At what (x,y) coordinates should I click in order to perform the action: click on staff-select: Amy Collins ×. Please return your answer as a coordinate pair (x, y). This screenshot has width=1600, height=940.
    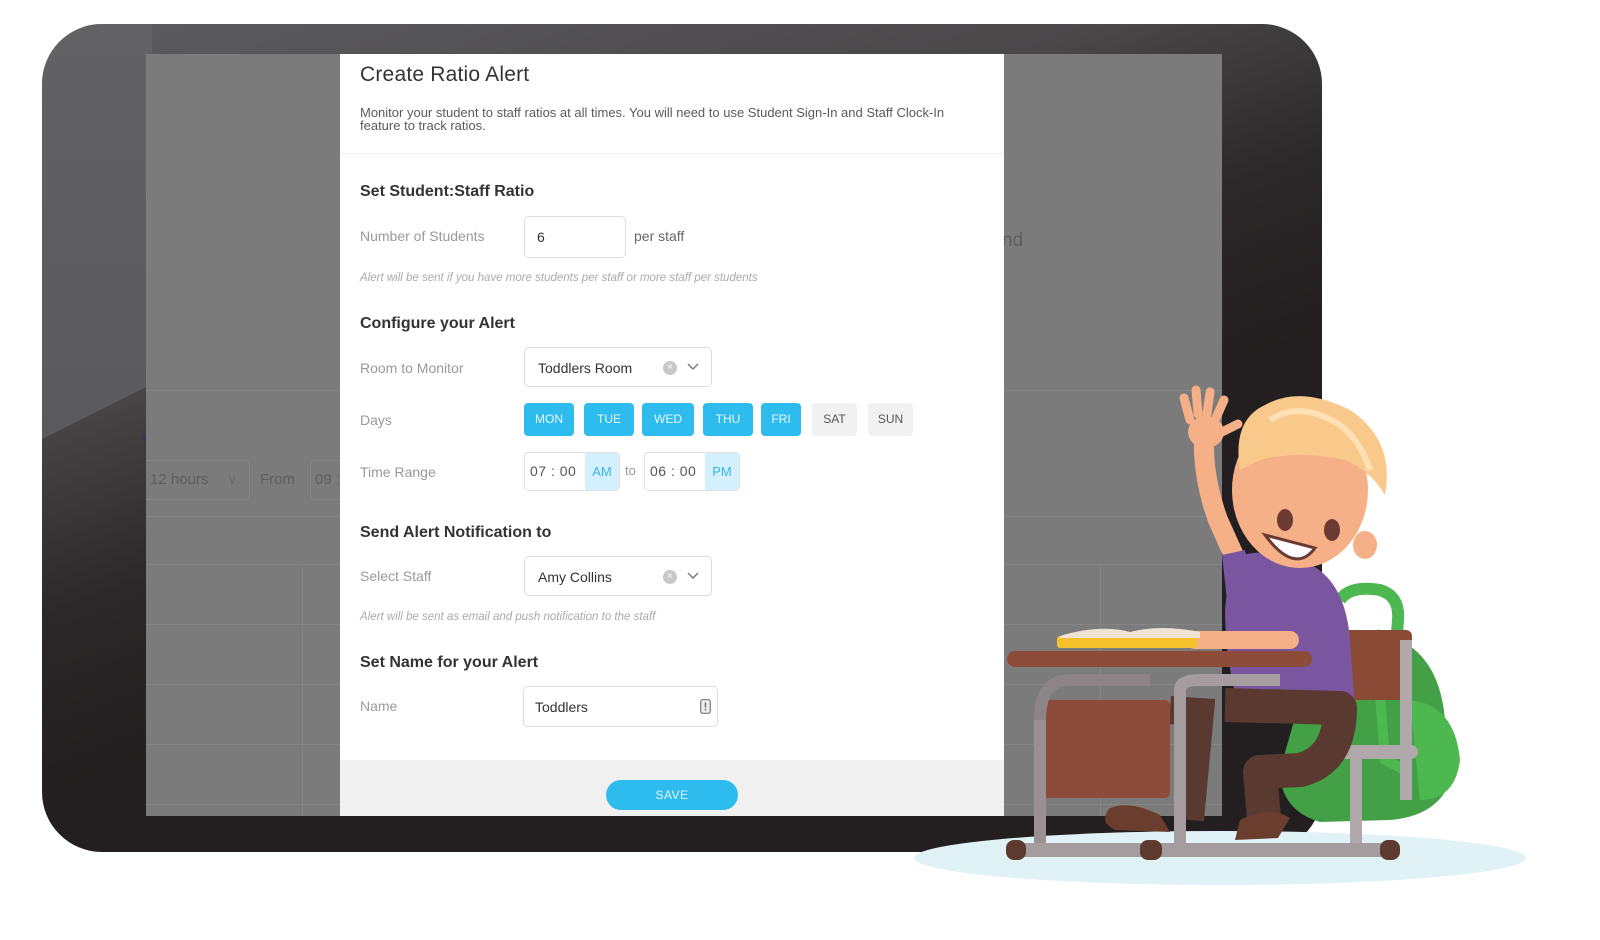
    Looking at the image, I should click on (618, 576).